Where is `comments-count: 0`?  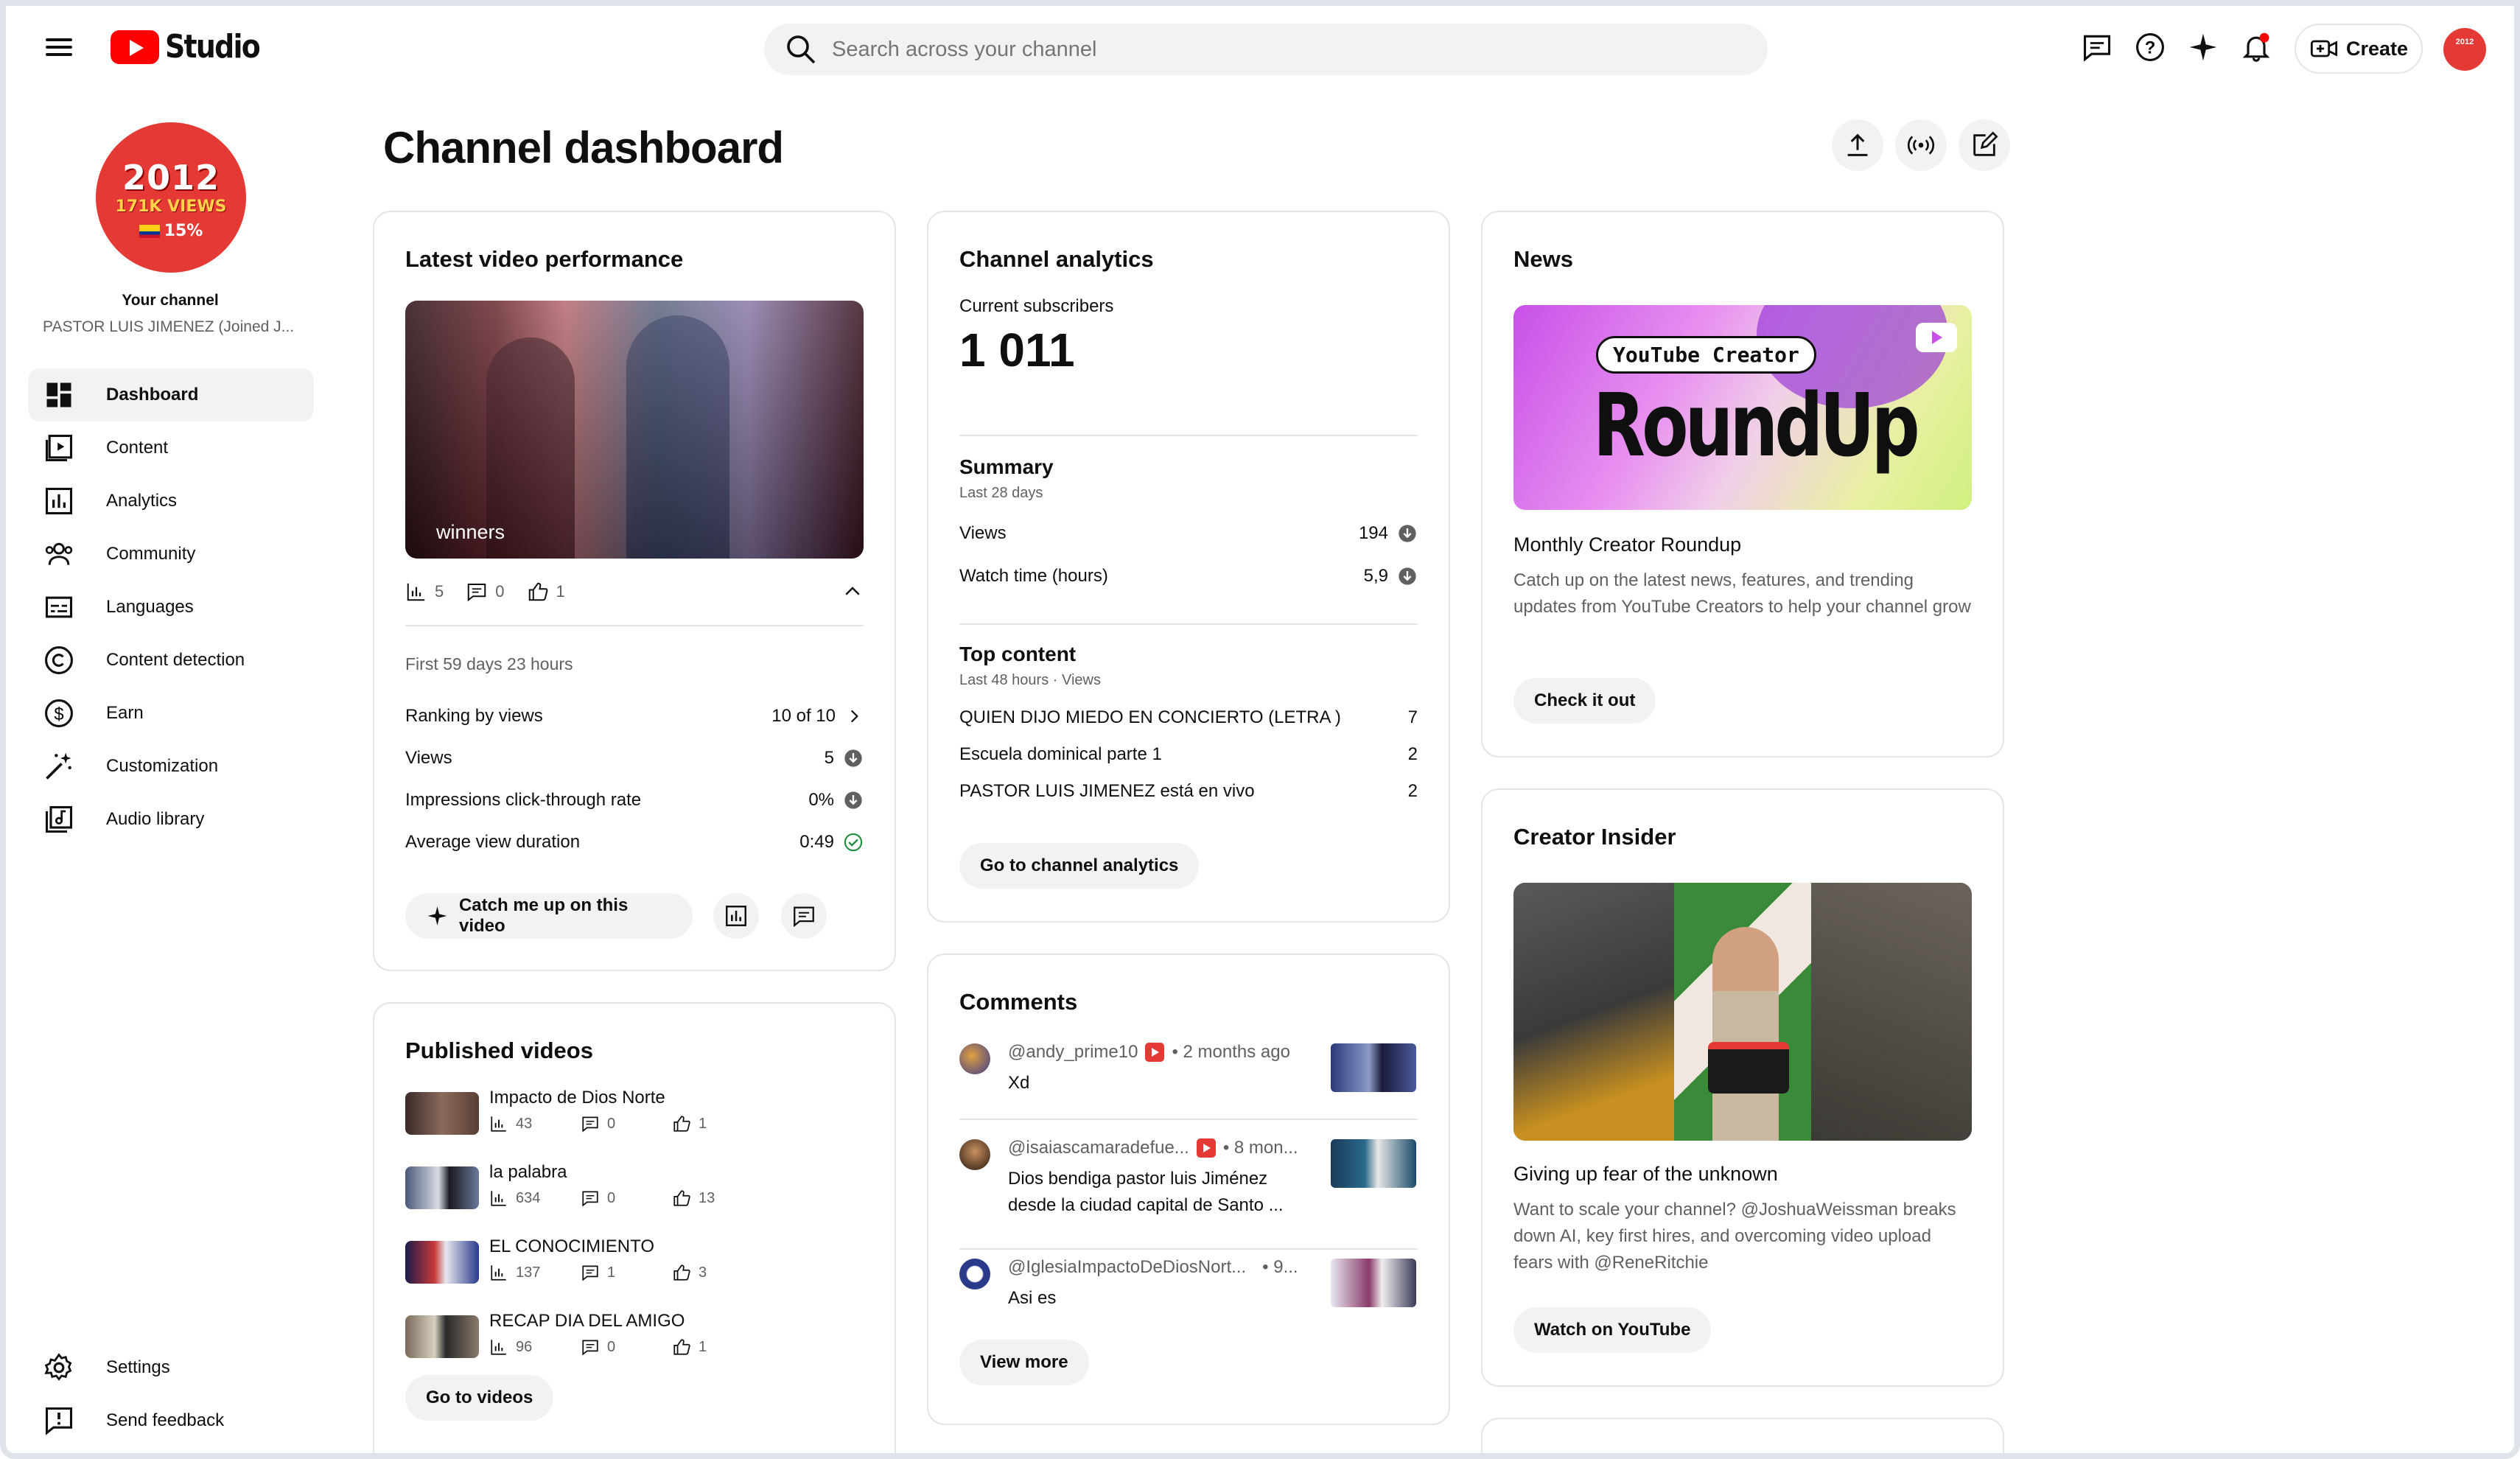 comments-count: 0 is located at coordinates (611, 1123).